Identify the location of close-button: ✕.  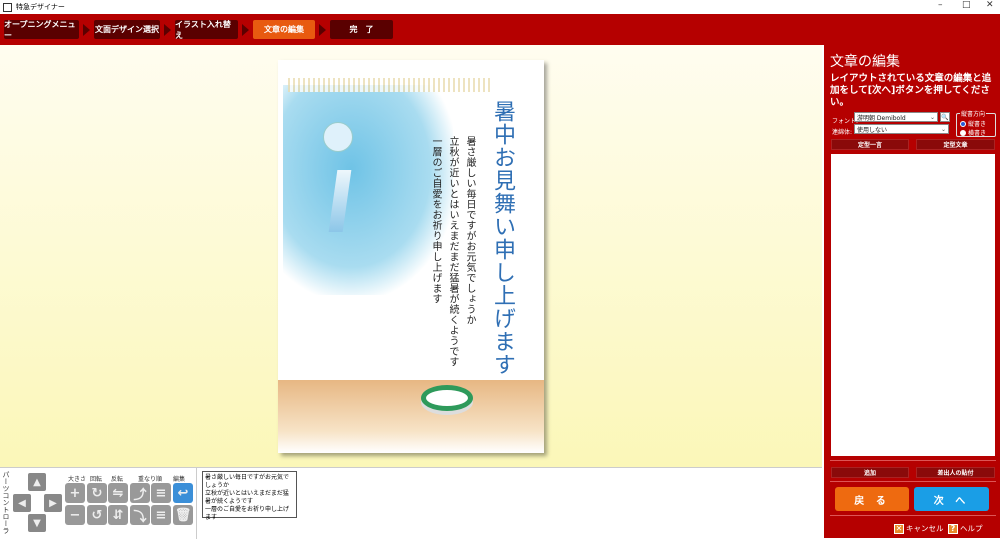
(990, 5).